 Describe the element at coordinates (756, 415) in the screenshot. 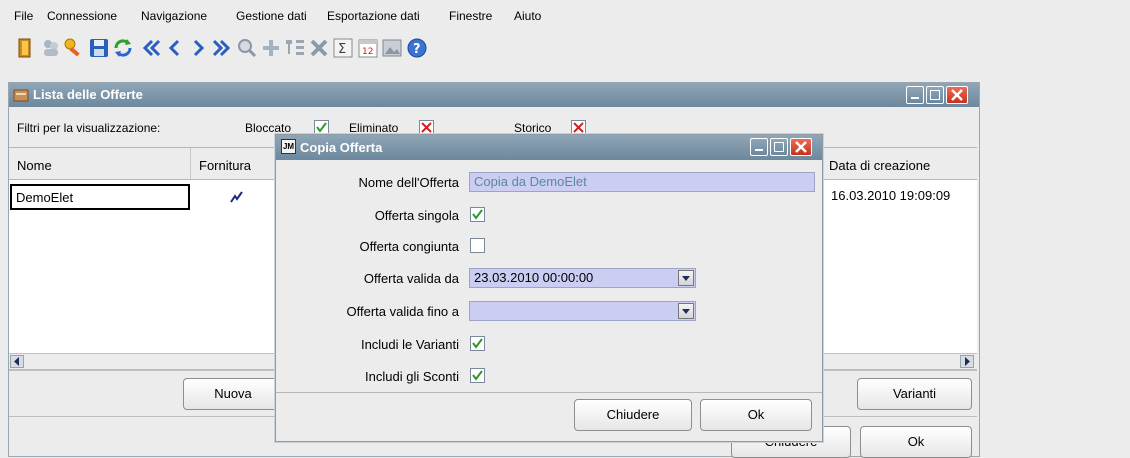

I see `dialog-ok-button: Ok` at that location.